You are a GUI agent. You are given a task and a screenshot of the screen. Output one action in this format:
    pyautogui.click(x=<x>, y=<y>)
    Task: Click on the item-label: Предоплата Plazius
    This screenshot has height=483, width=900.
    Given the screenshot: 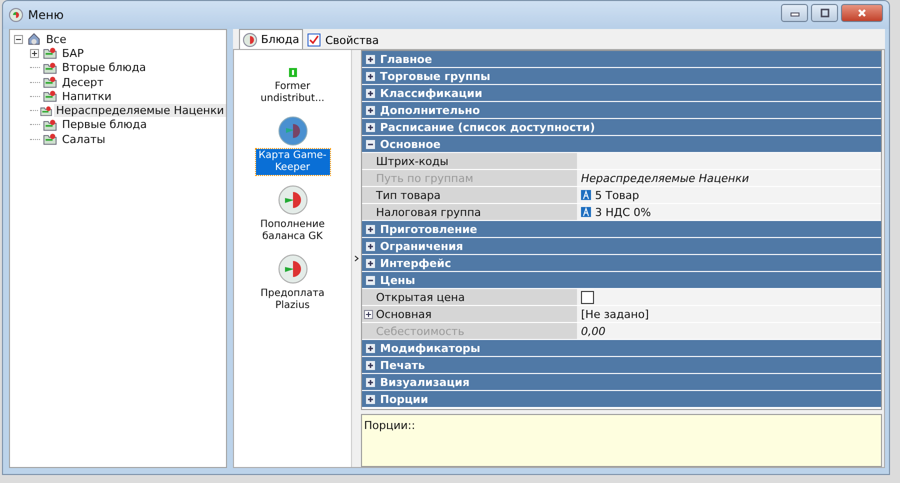 What is the action you would take?
    pyautogui.click(x=293, y=300)
    